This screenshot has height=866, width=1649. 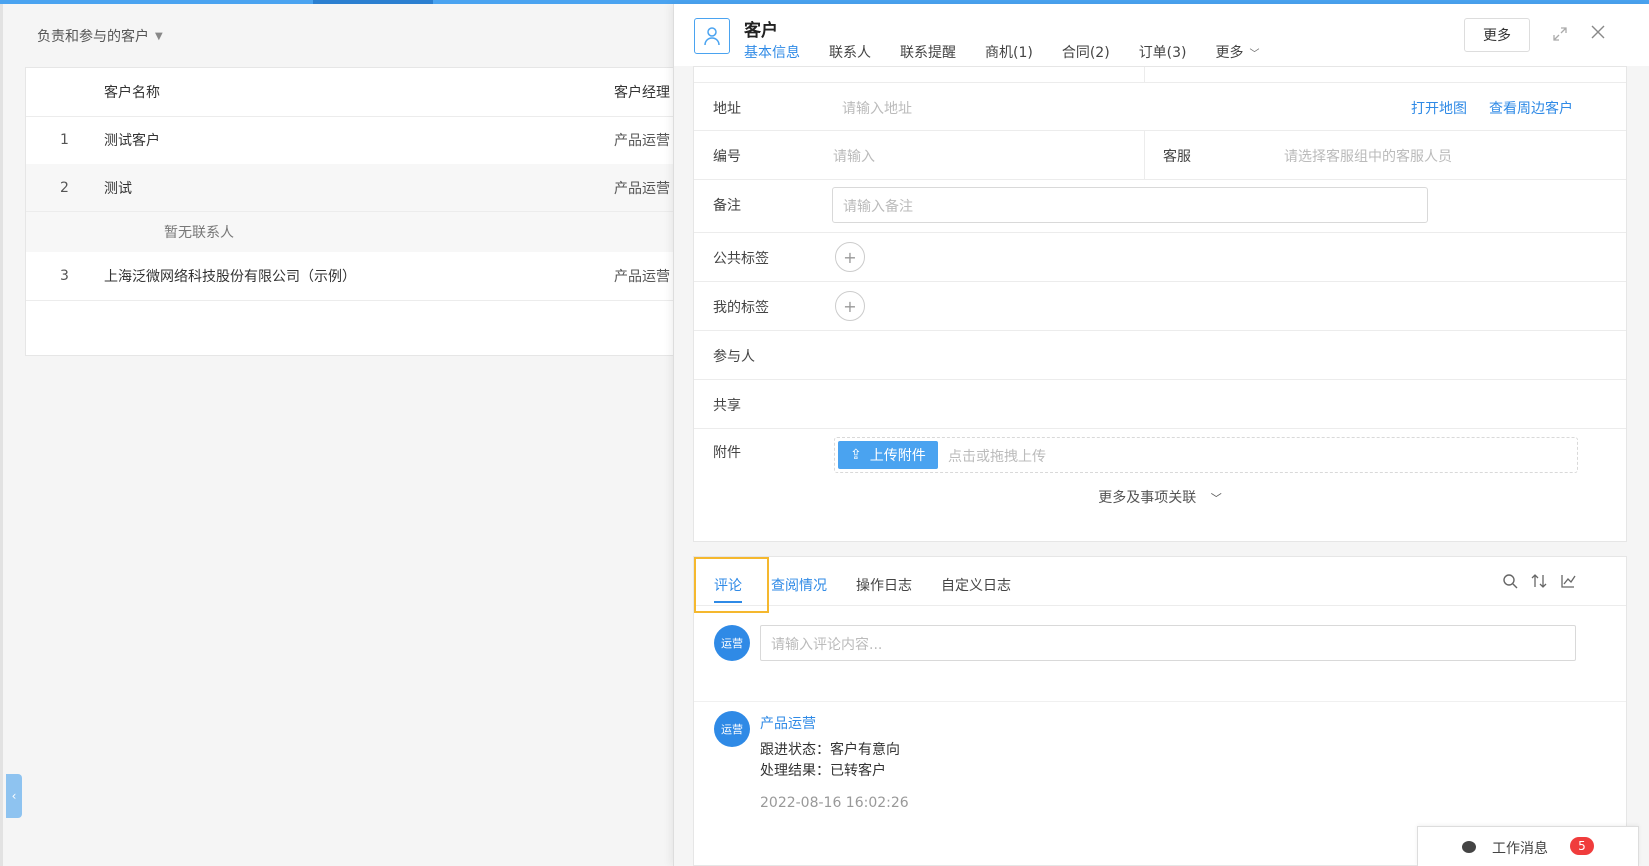 I want to click on row-number: 1, so click(x=64, y=140).